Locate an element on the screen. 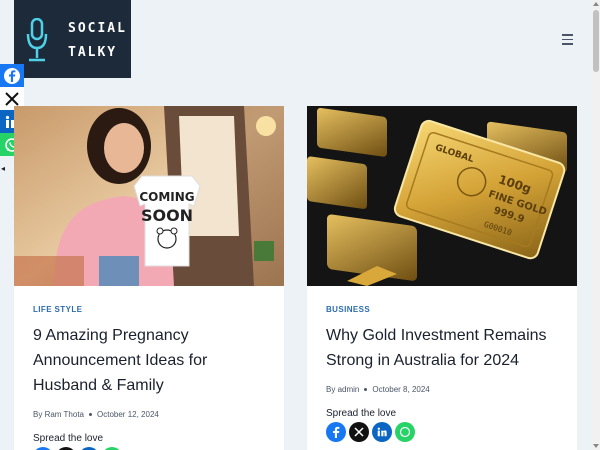  scrollbar-thumb is located at coordinates (596, 41).